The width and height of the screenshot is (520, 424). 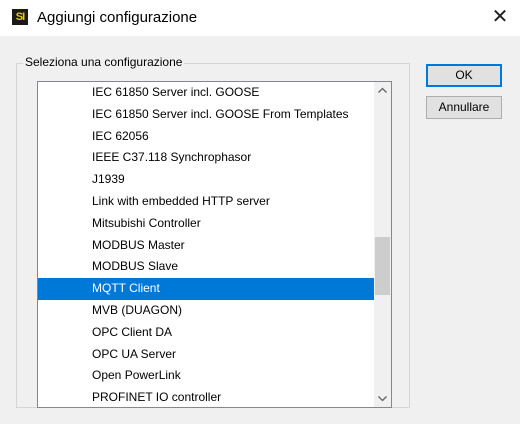 I want to click on groupbox-label: Seleziona una configurazione, so click(x=104, y=62).